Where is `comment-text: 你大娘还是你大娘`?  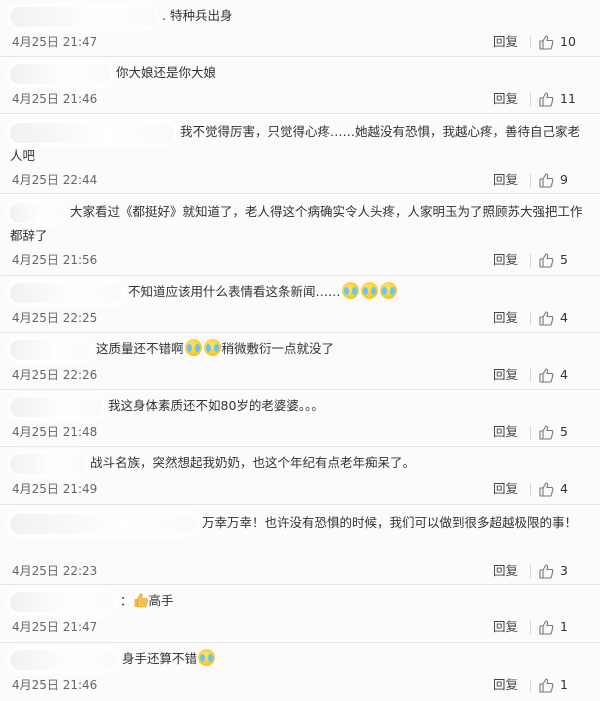
comment-text: 你大娘还是你大娘 is located at coordinates (166, 72).